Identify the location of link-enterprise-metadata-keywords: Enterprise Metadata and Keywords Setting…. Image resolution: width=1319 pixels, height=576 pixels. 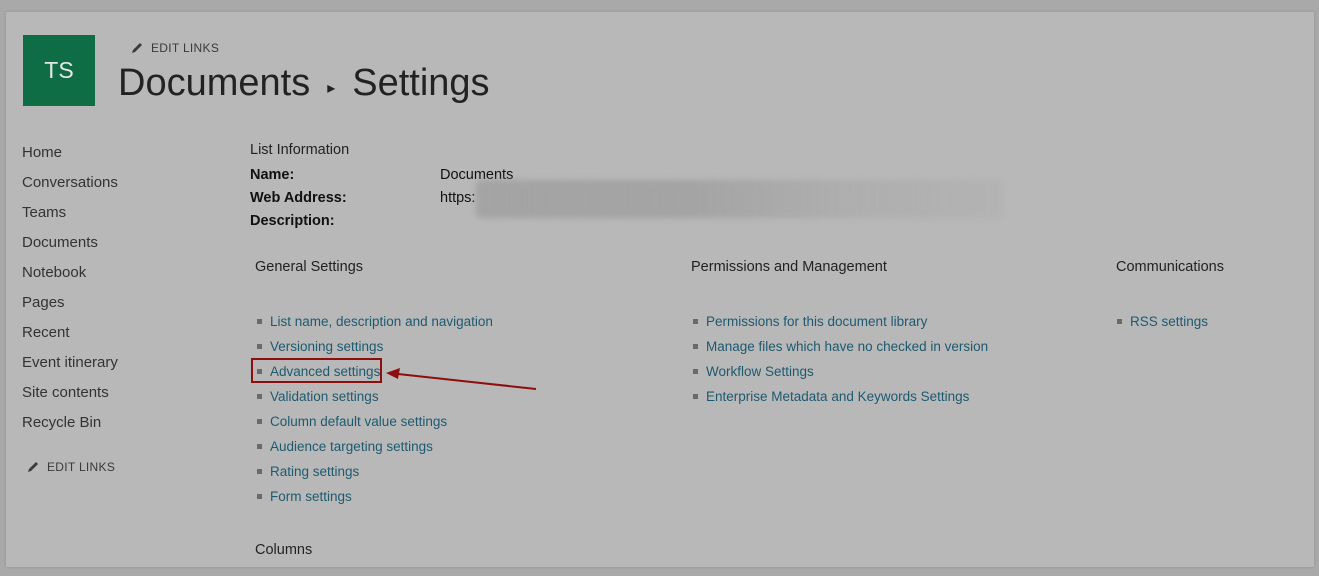
(840, 396).